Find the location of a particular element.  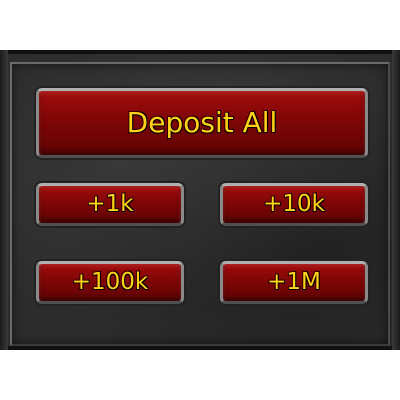

deposit-10k-button: +10k is located at coordinates (294, 204).